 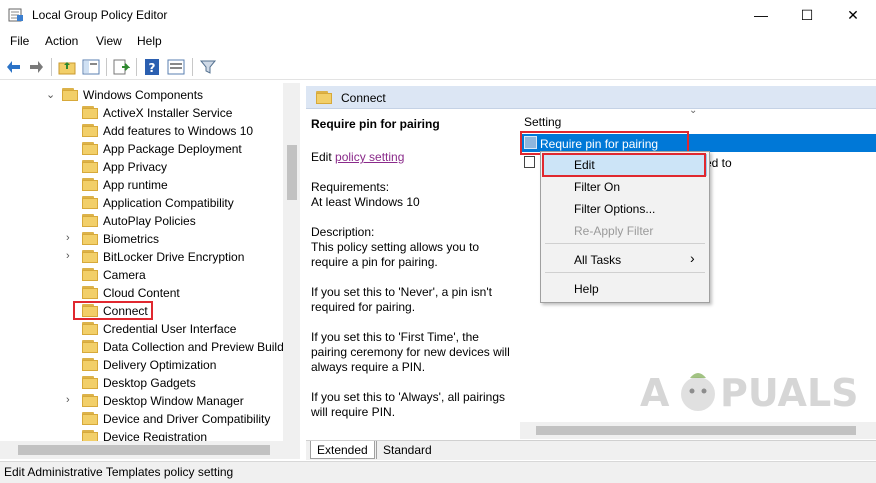 What do you see at coordinates (395, 337) in the screenshot?
I see `description-text: If you set this to 'First Time', the` at bounding box center [395, 337].